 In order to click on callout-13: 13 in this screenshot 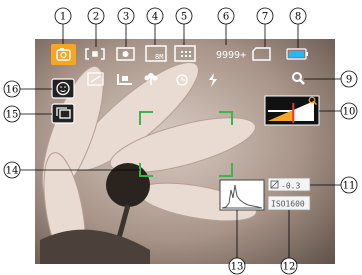, I will do `click(237, 266)`.